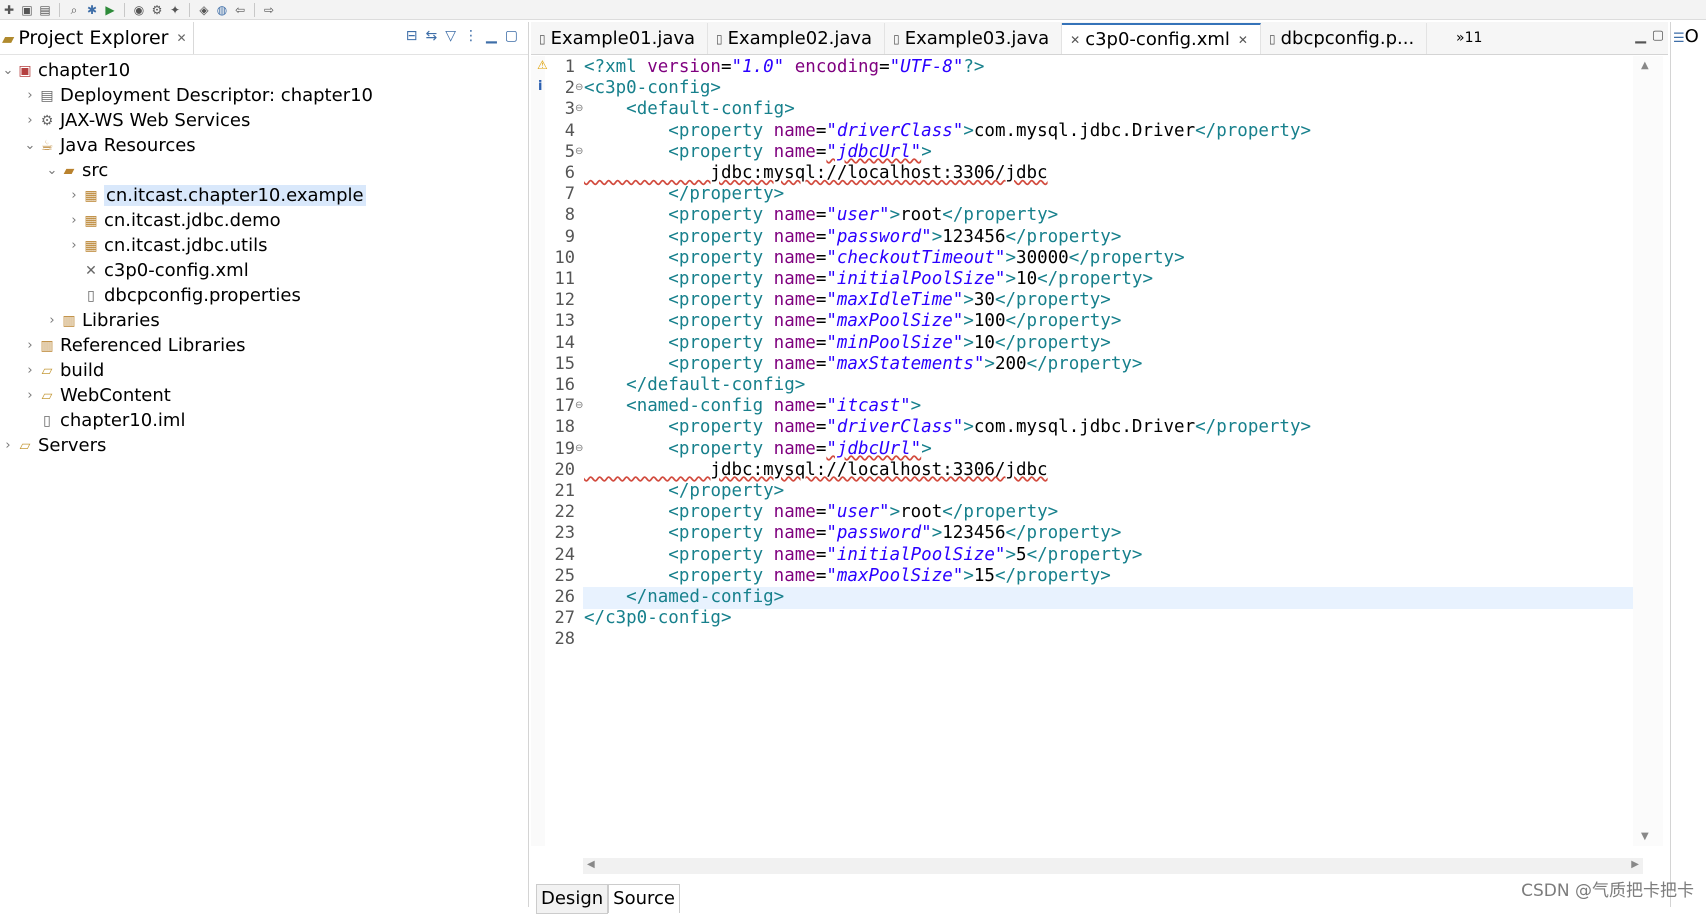  Describe the element at coordinates (716, 385) in the screenshot. I see `code-token: </default-config>` at that location.